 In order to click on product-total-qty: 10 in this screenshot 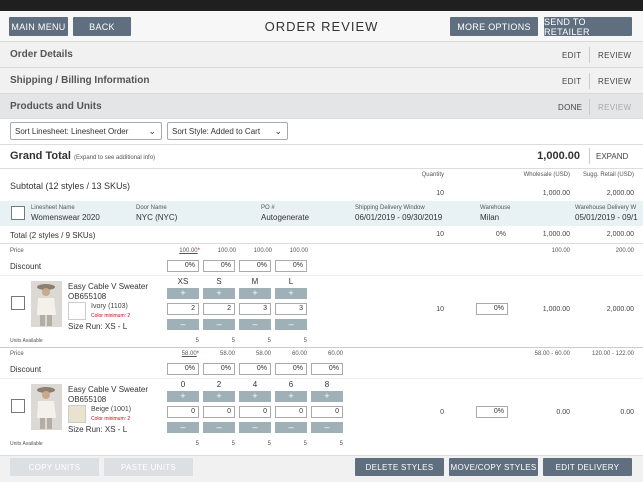, I will do `click(440, 309)`.